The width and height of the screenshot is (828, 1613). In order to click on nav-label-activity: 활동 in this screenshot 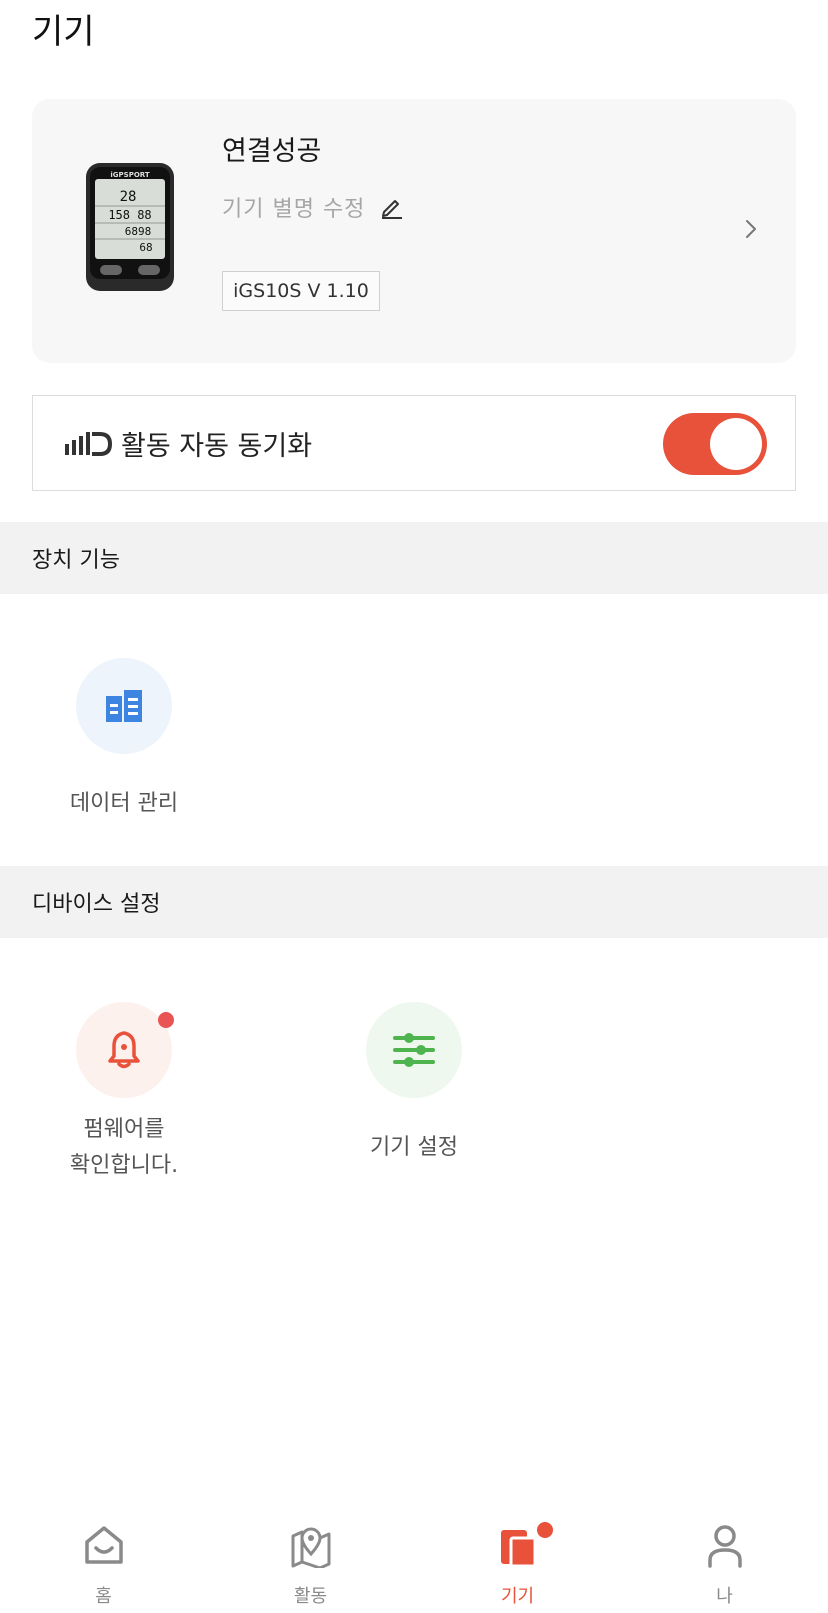, I will do `click(310, 1596)`.